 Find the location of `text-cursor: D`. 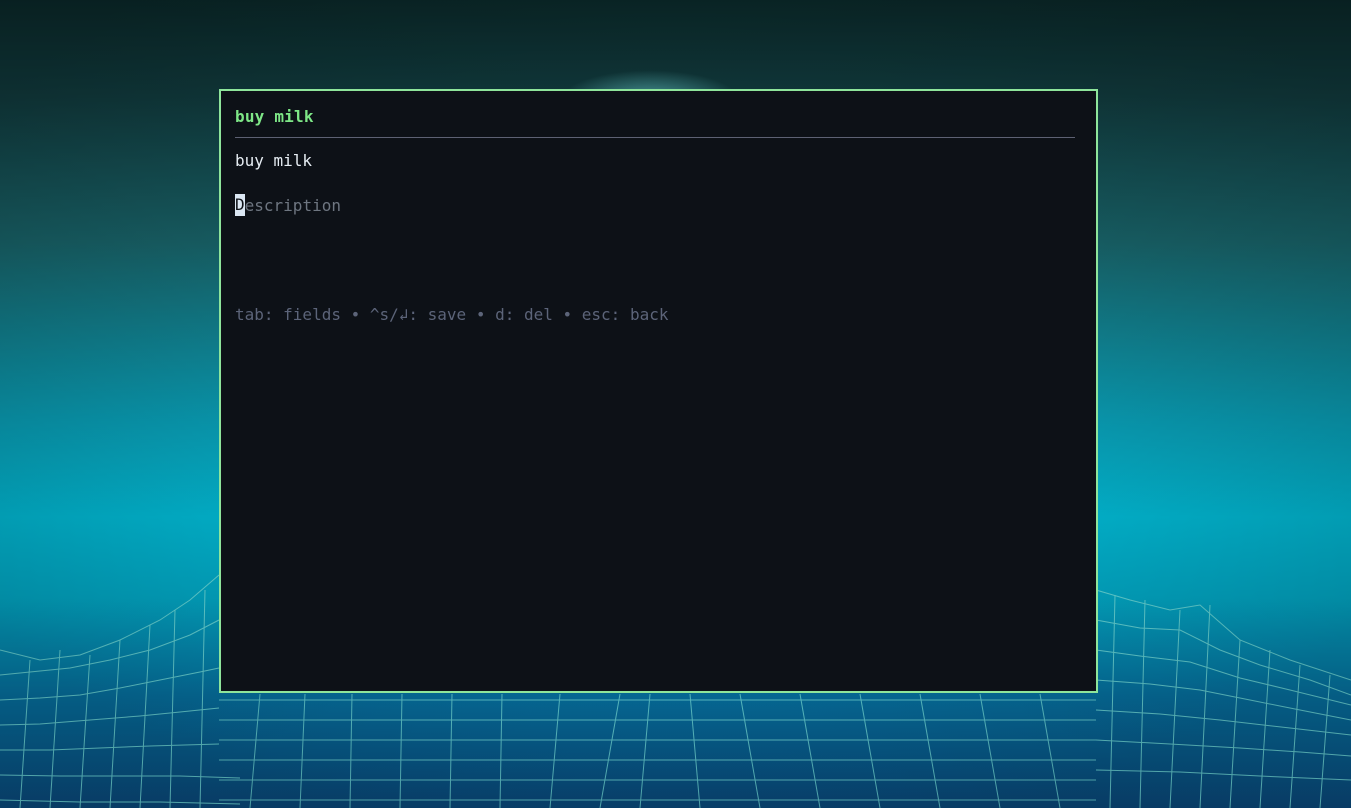

text-cursor: D is located at coordinates (240, 205).